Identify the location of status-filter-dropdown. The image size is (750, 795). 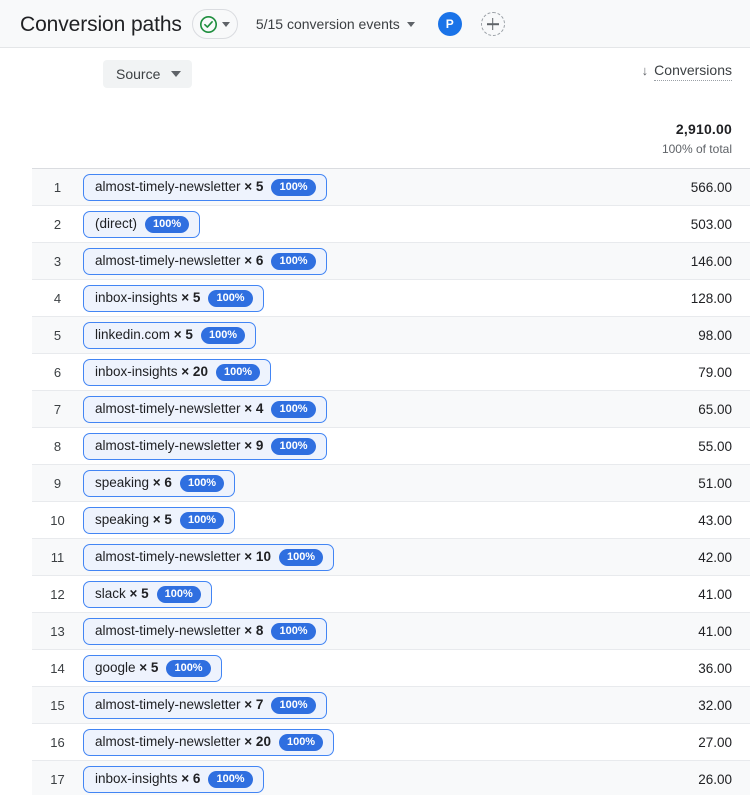
(214, 24).